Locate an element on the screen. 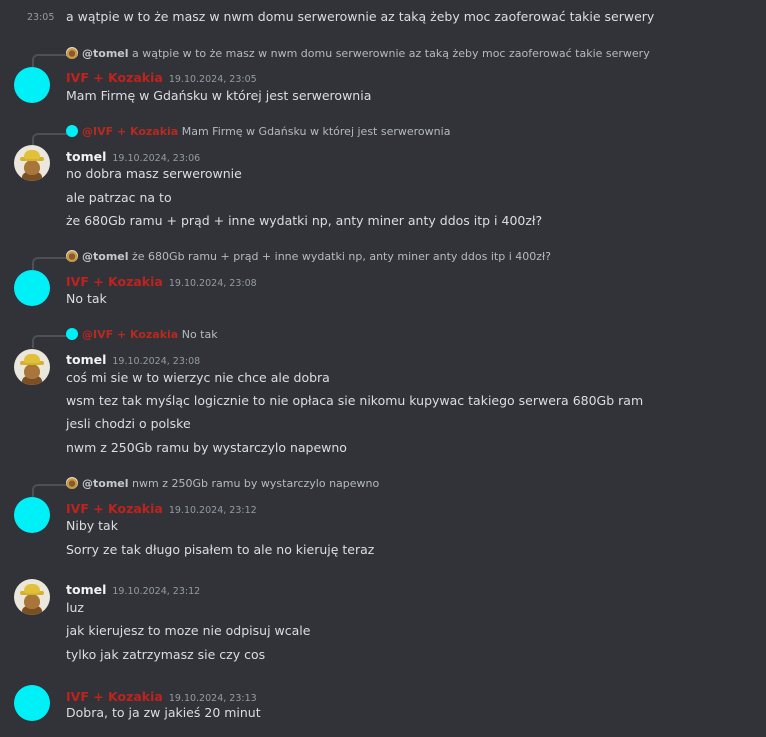  message-text: Niby tak is located at coordinates (92, 525).